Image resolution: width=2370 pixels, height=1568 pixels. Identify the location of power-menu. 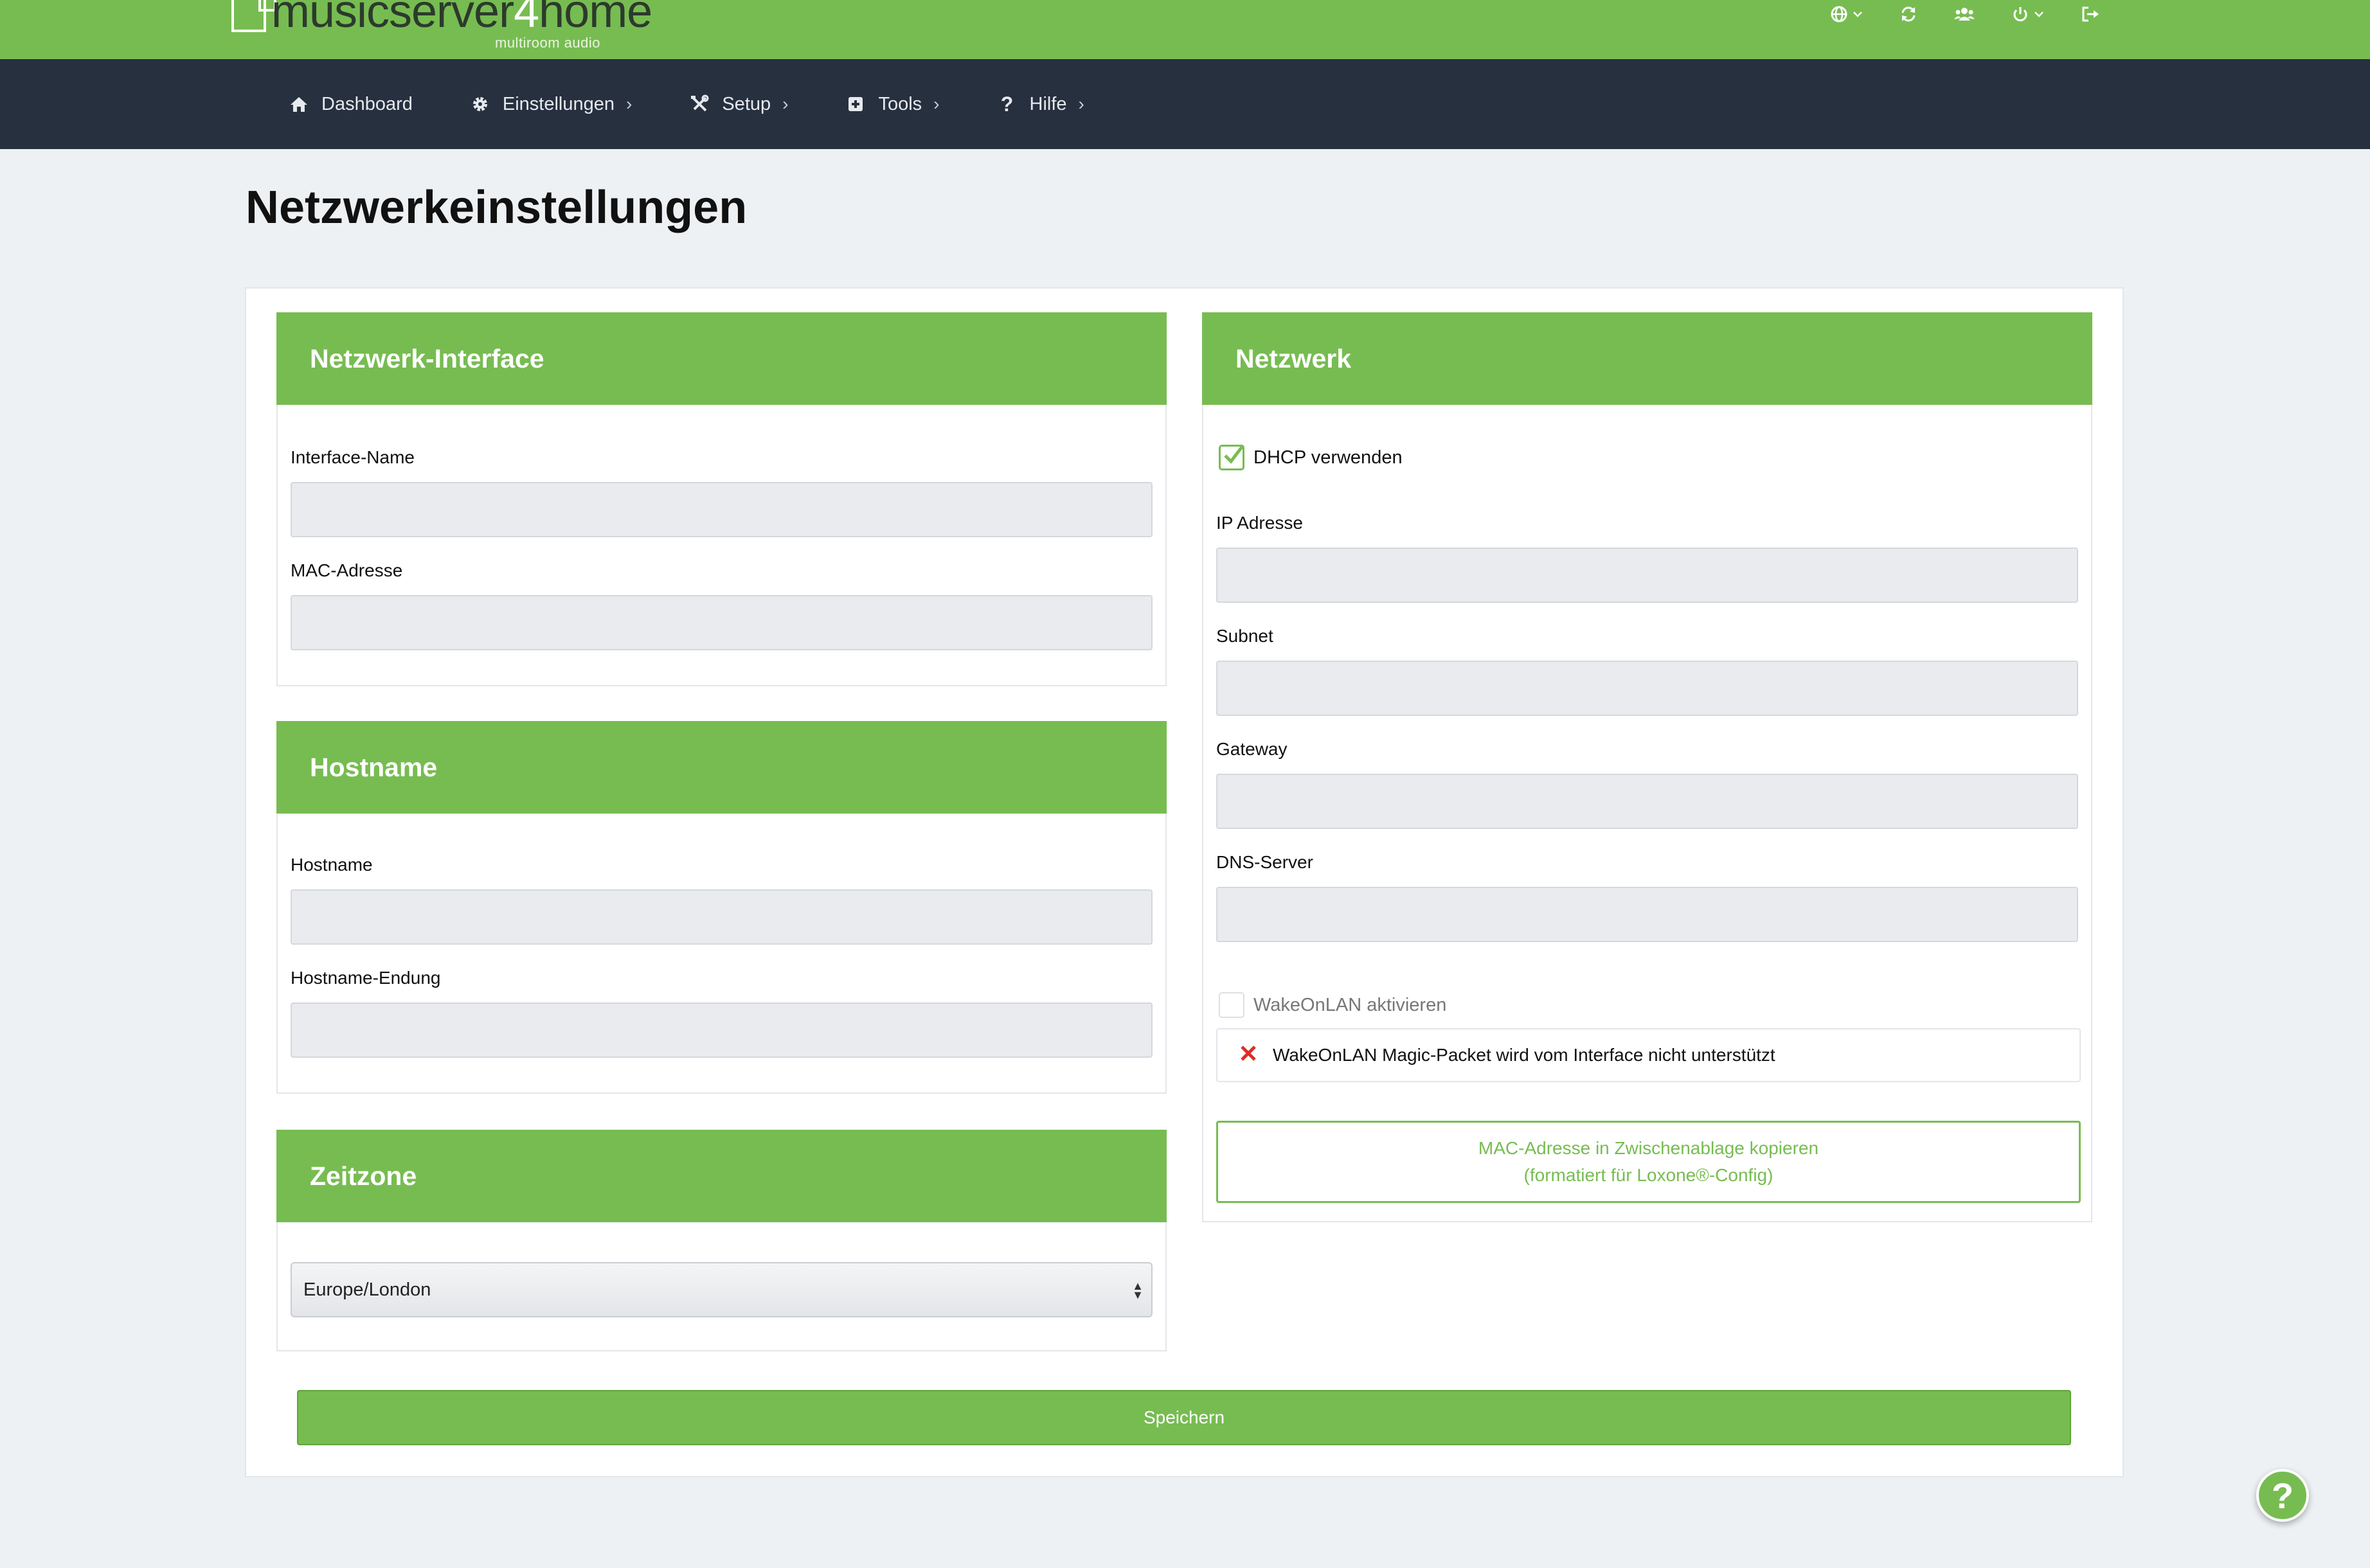
(2028, 14).